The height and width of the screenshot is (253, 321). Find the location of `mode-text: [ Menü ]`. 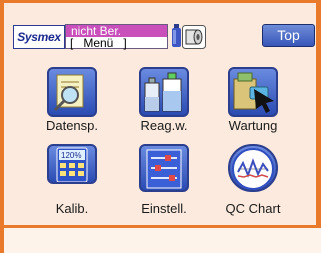

mode-text: [ Menü ] is located at coordinates (98, 43).